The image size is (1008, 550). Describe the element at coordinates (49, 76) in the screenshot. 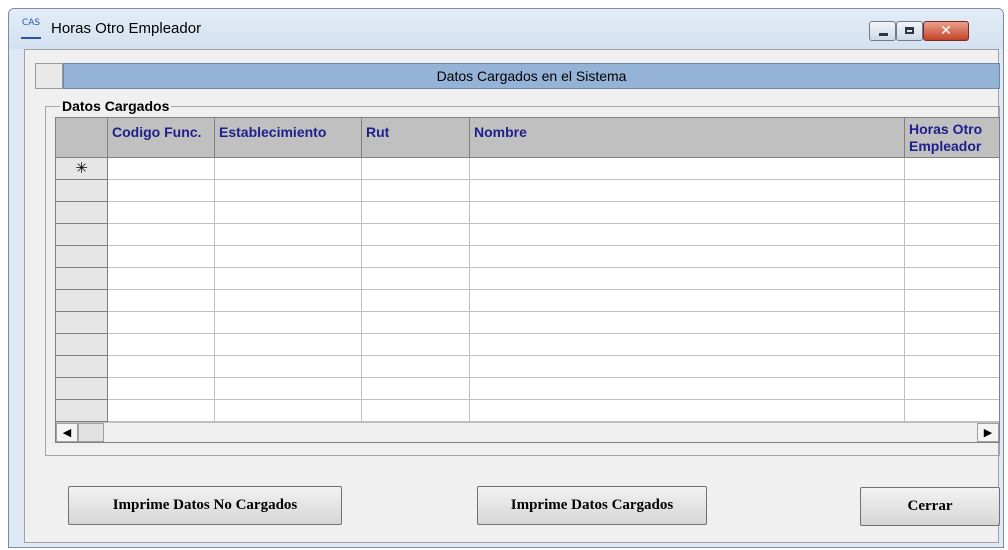

I see `header-corner` at that location.